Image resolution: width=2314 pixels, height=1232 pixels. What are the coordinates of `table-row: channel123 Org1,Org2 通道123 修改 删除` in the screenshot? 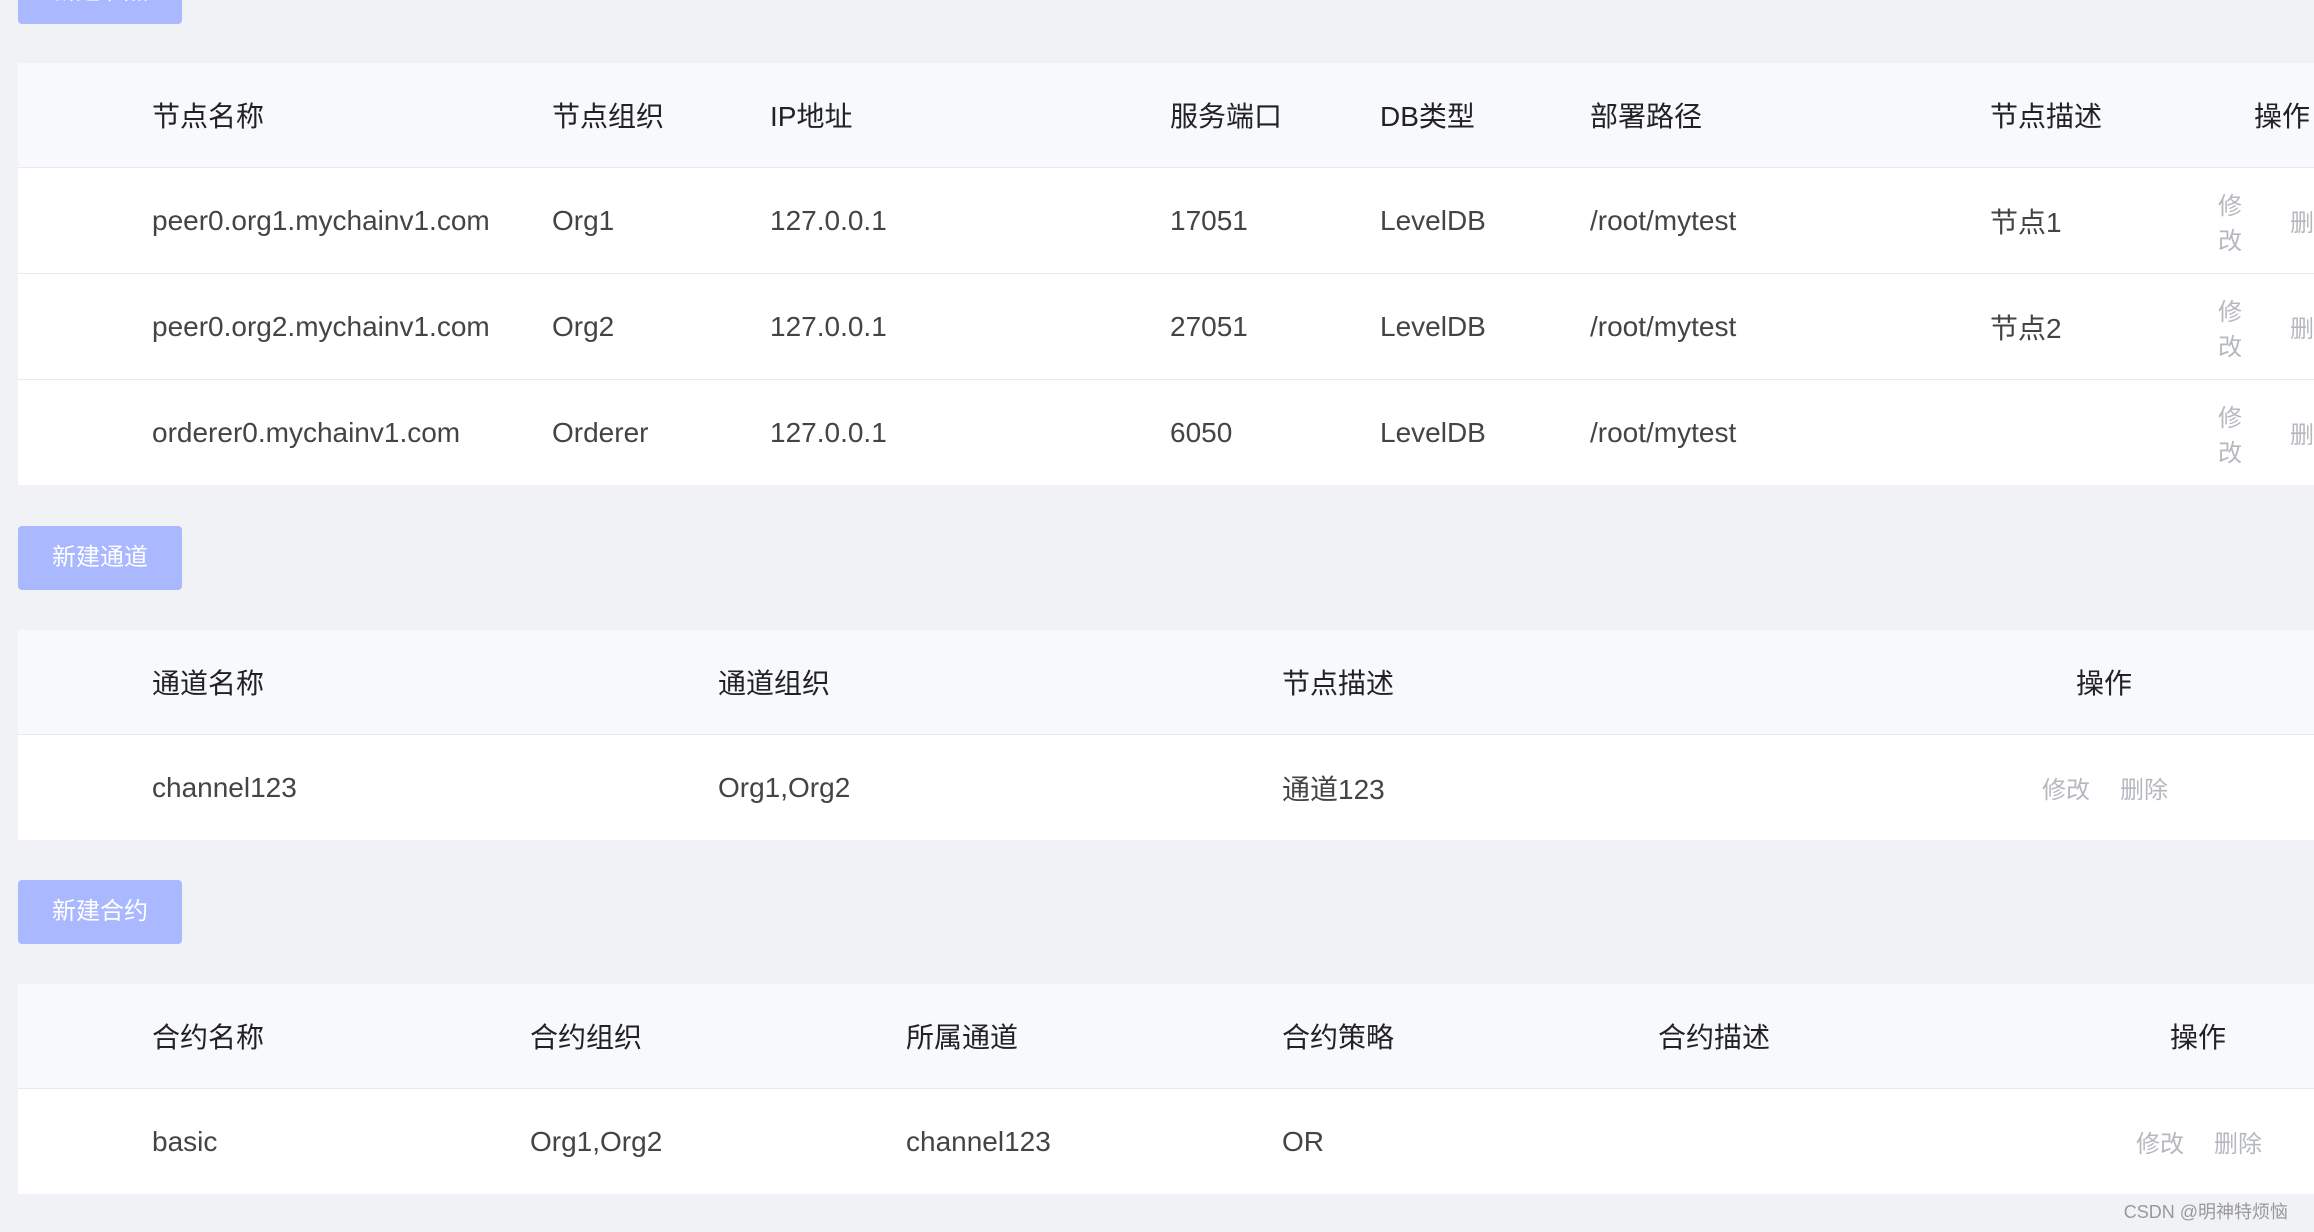 It's located at (1166, 787).